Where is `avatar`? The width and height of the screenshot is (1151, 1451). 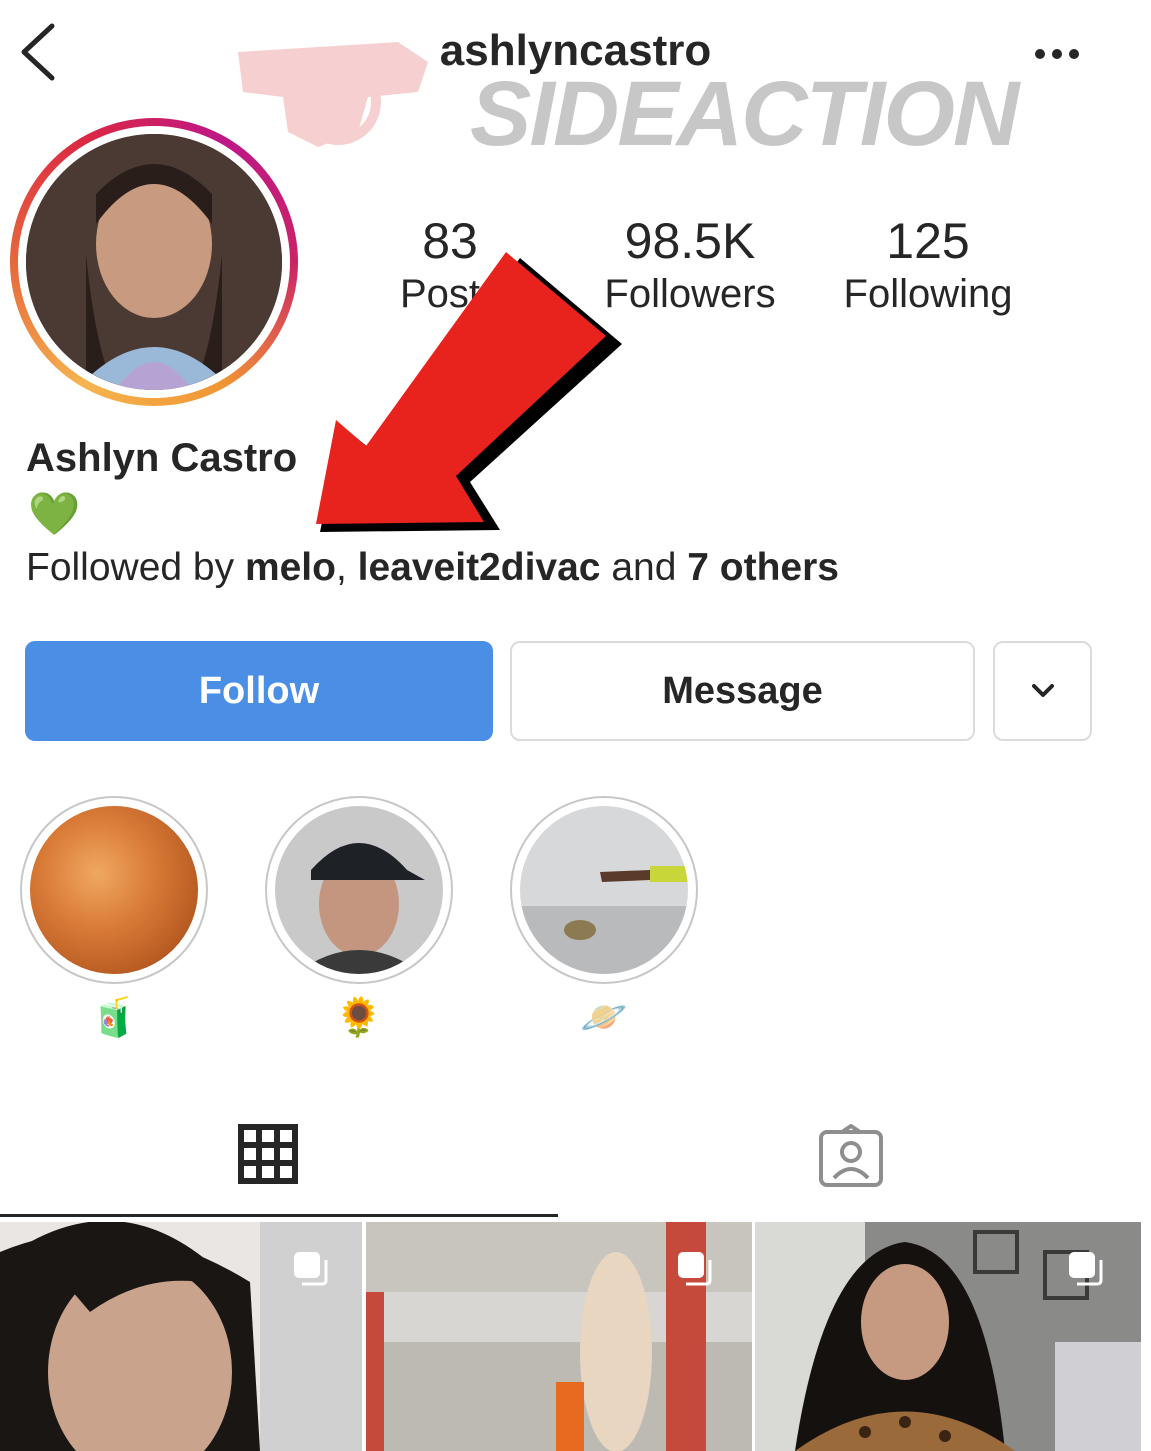 avatar is located at coordinates (154, 262).